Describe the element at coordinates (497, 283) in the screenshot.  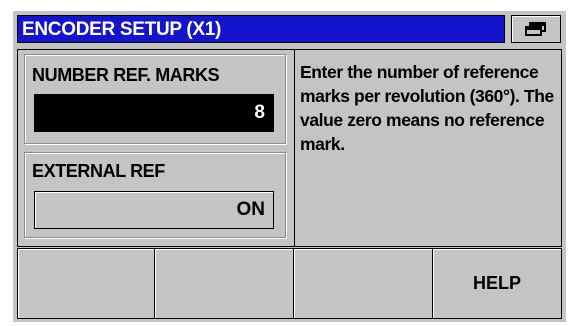
I see `help-button: HELP` at that location.